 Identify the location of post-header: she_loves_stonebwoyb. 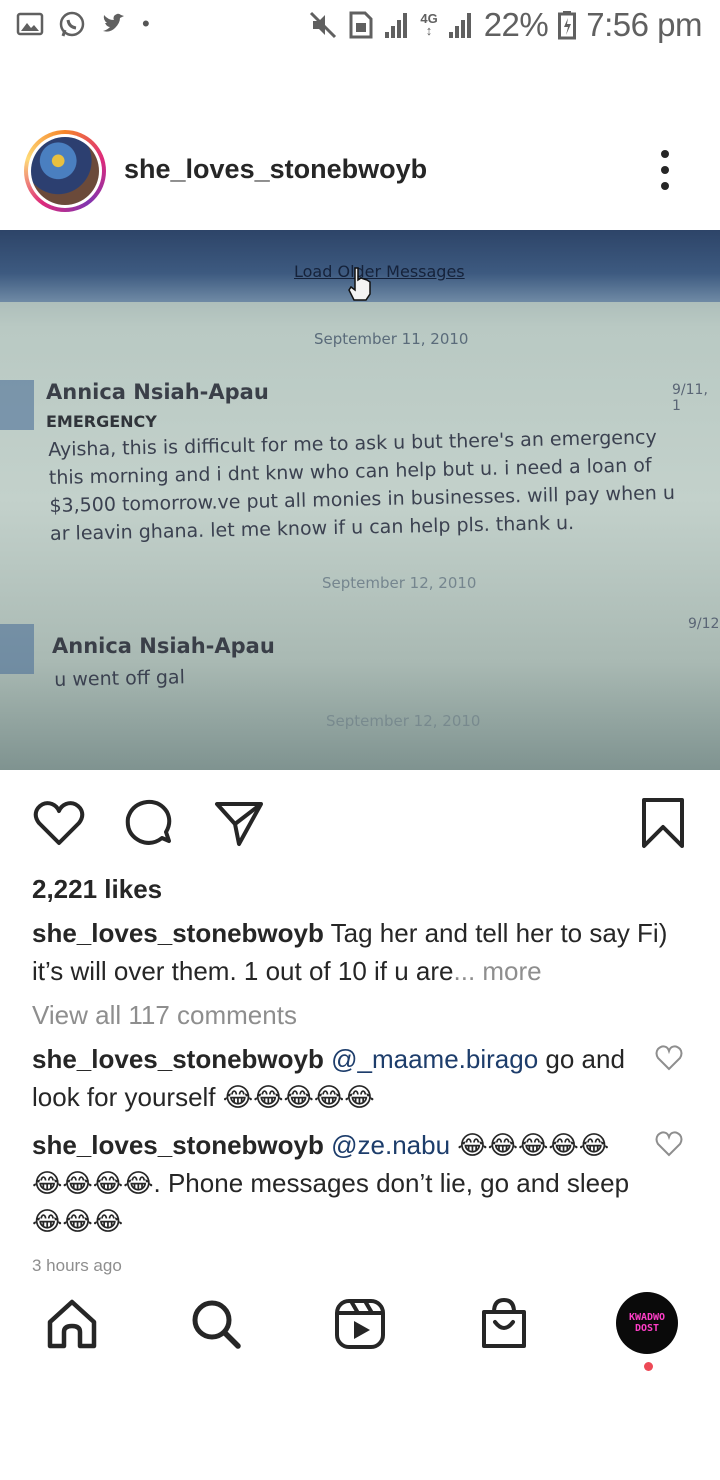
(360, 171).